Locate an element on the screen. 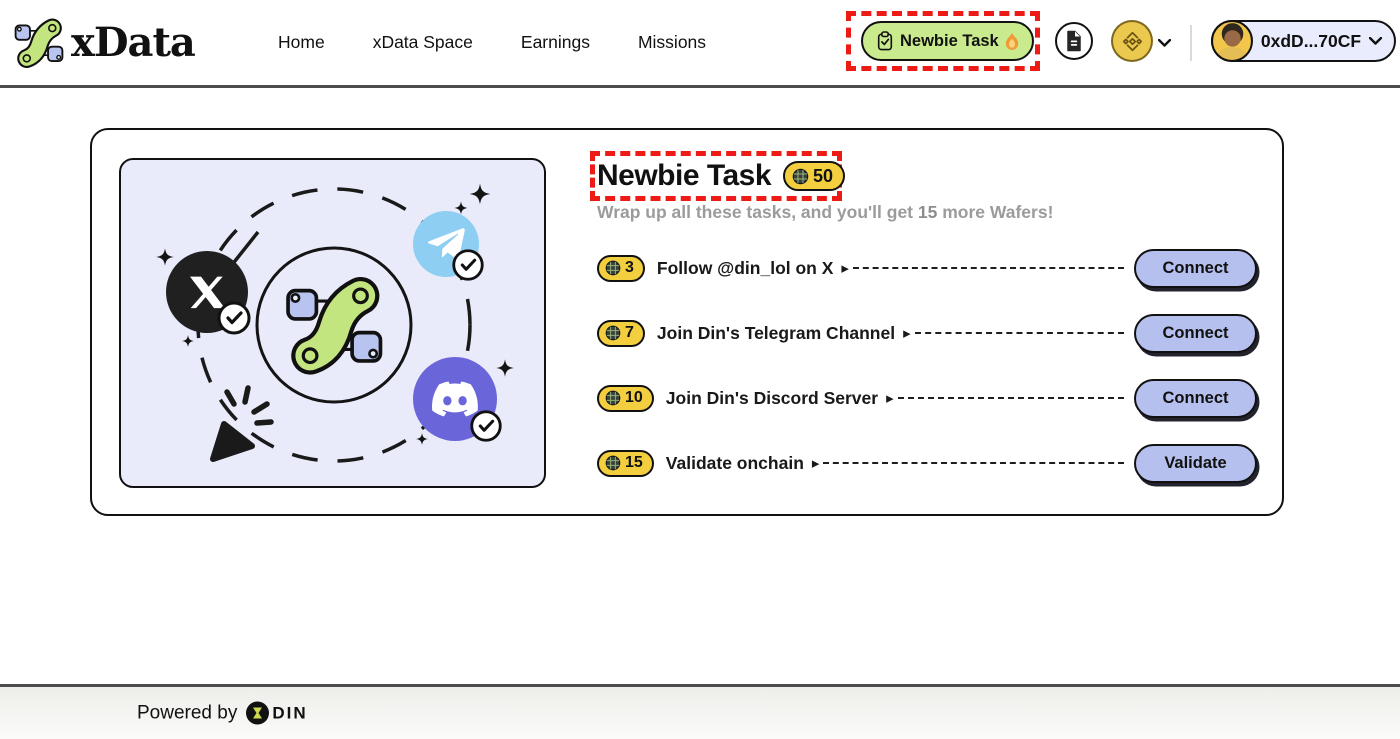 The width and height of the screenshot is (1400, 739). nav-earnings: Earnings is located at coordinates (555, 42).